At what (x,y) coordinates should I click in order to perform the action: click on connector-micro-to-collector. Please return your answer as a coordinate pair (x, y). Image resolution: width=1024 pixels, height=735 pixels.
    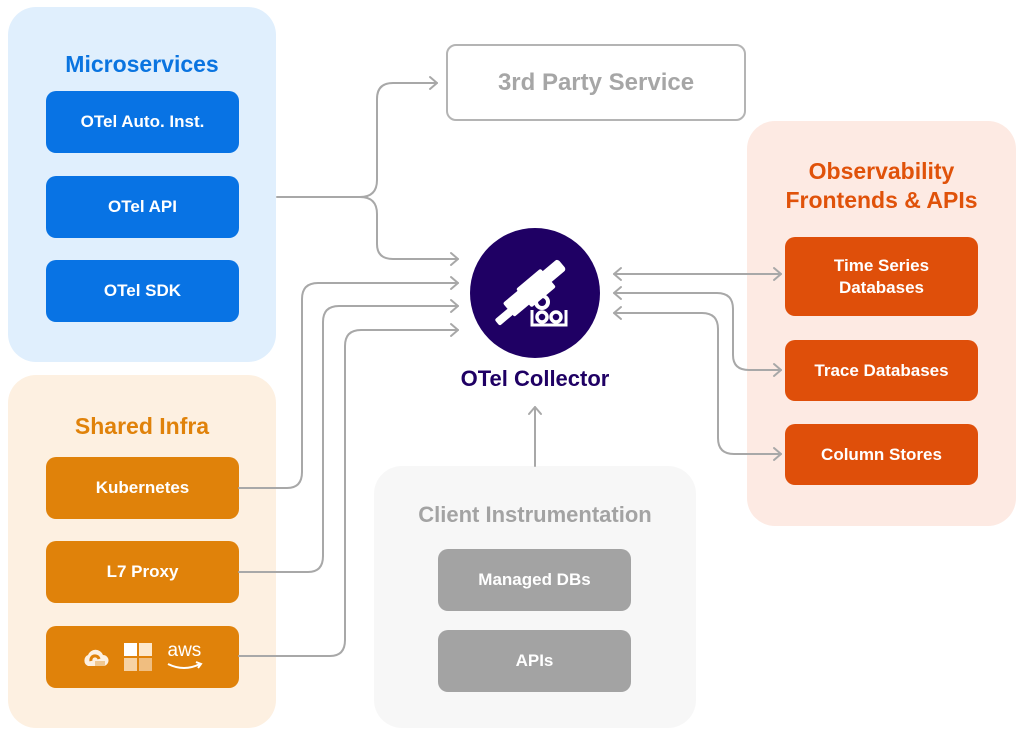
    Looking at the image, I should click on (409, 228).